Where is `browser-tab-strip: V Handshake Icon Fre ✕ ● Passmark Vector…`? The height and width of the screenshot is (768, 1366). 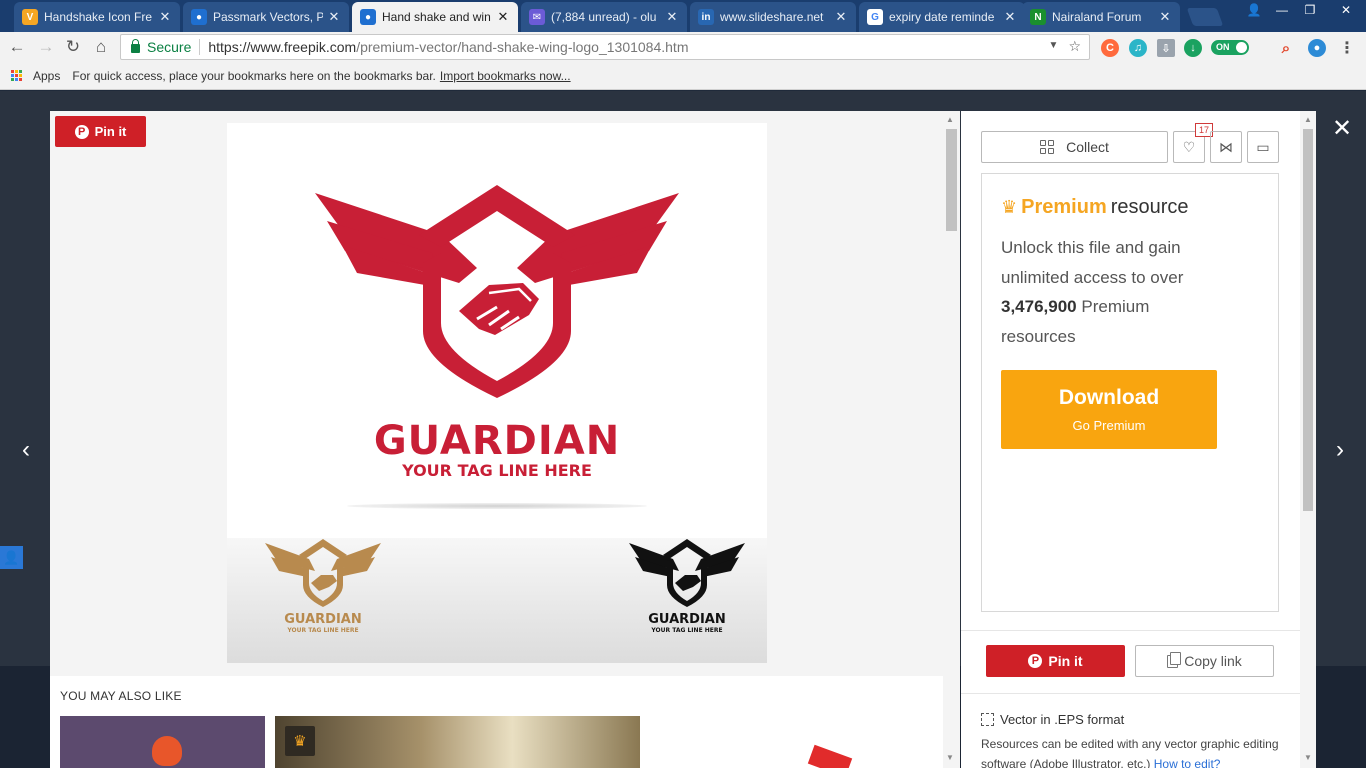
browser-tab-strip: V Handshake Icon Fre ✕ ● Passmark Vector… is located at coordinates (683, 16).